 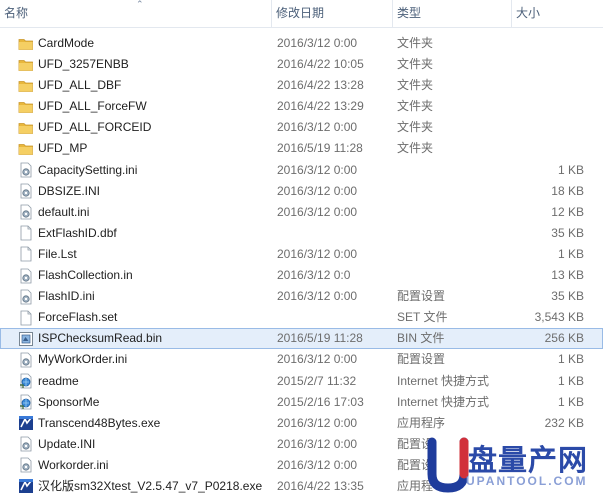 What do you see at coordinates (301, 233) in the screenshot?
I see `file-row: ExtFlashID.dbf 35 KB` at bounding box center [301, 233].